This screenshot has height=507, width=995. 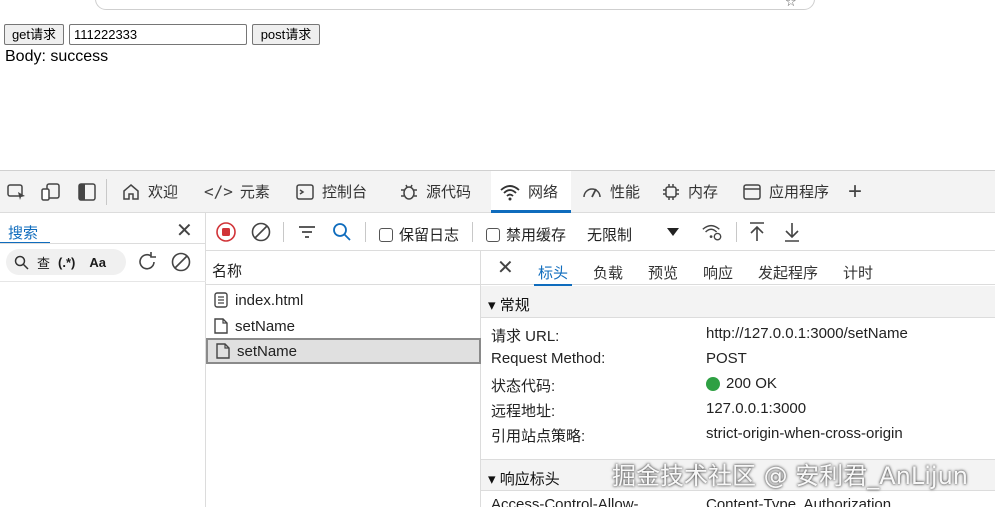 What do you see at coordinates (221, 300) in the screenshot?
I see `document-lines-icon` at bounding box center [221, 300].